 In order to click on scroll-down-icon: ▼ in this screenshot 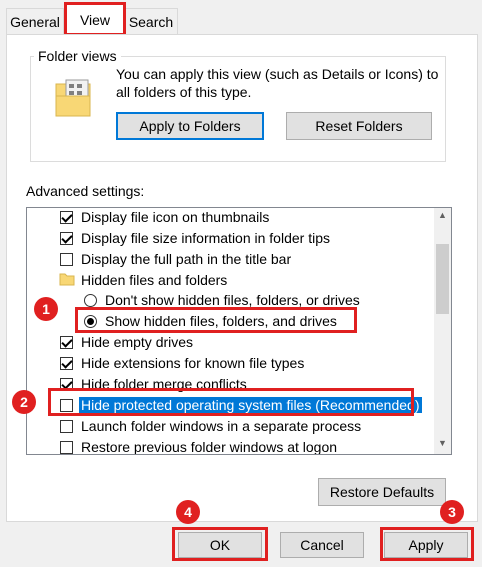, I will do `click(442, 445)`.